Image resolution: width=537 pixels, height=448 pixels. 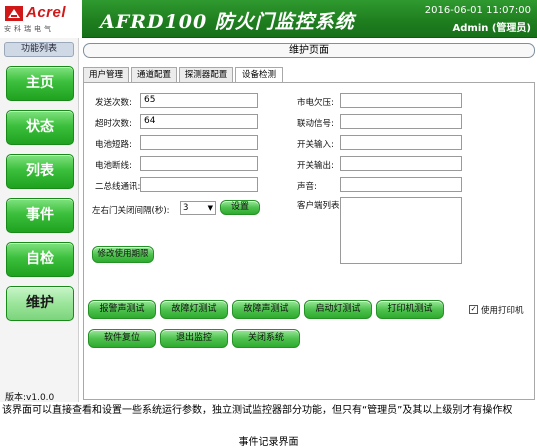 I want to click on bus-comm-field, so click(x=199, y=184).